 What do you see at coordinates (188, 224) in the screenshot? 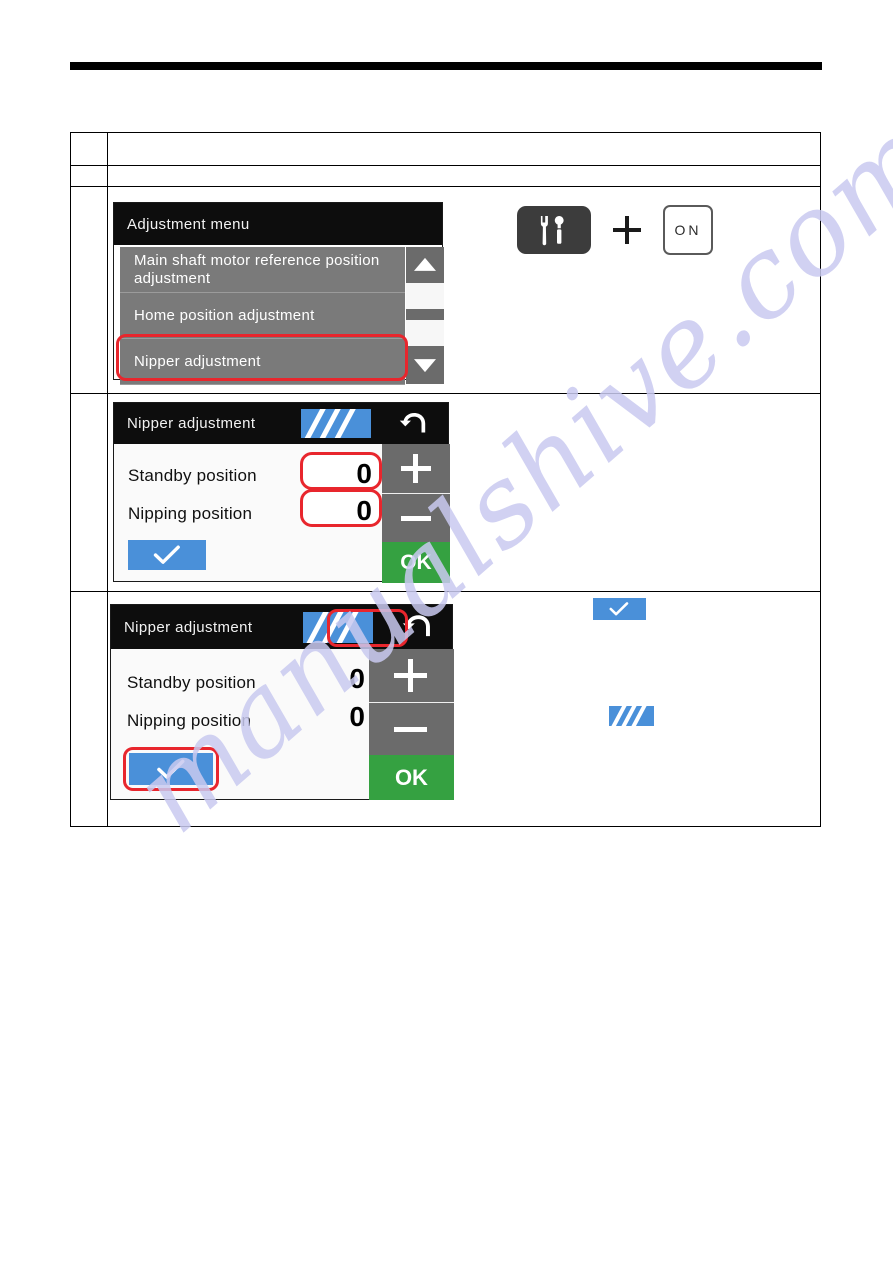
I see `screen-title: Adjustment menu` at bounding box center [188, 224].